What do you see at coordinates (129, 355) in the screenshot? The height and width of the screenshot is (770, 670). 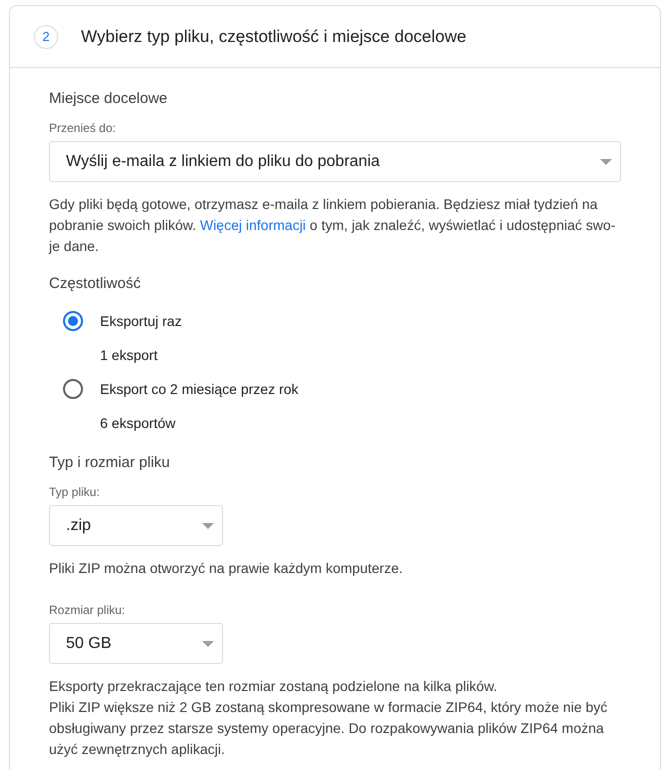 I see `option-detail: 1 eksport` at bounding box center [129, 355].